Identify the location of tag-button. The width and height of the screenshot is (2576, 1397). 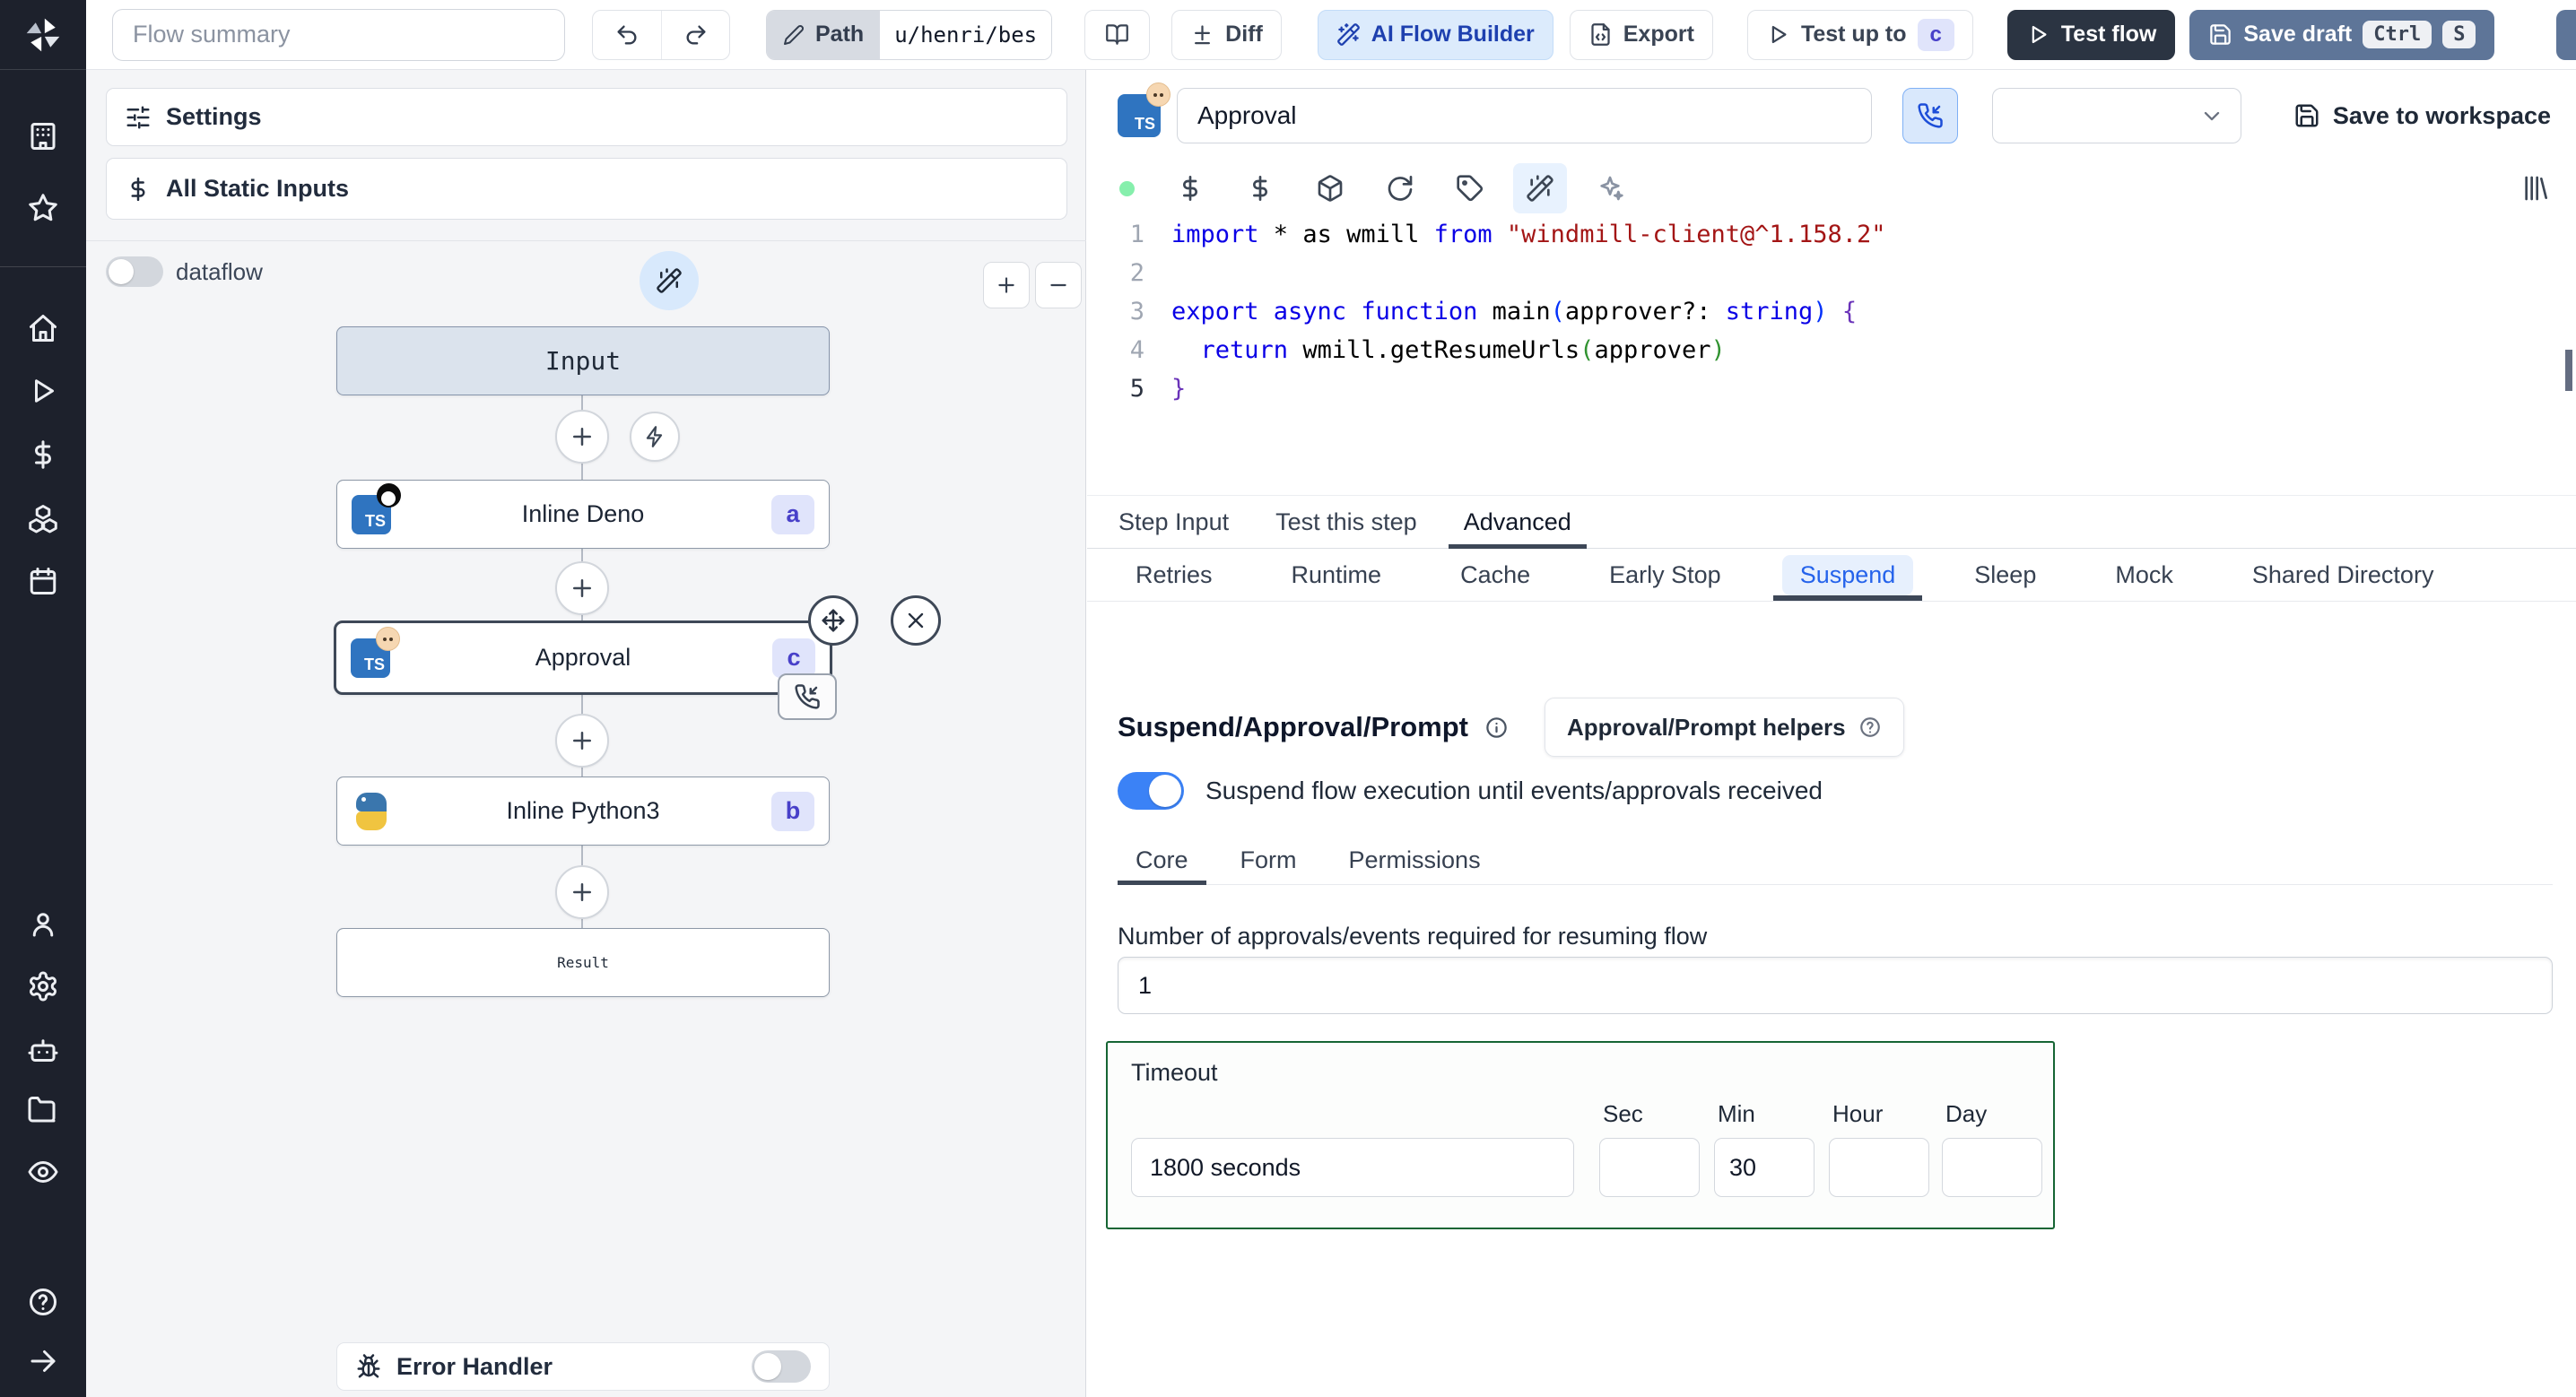
(1470, 188).